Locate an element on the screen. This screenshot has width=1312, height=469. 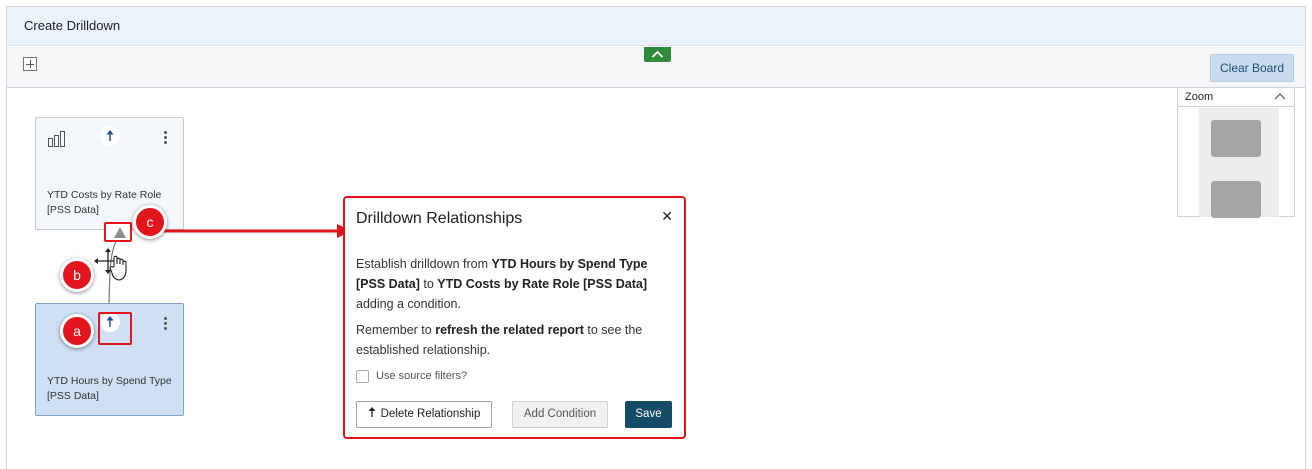
card-title-line1: YTD Hours by Spend Type is located at coordinates (109, 381).